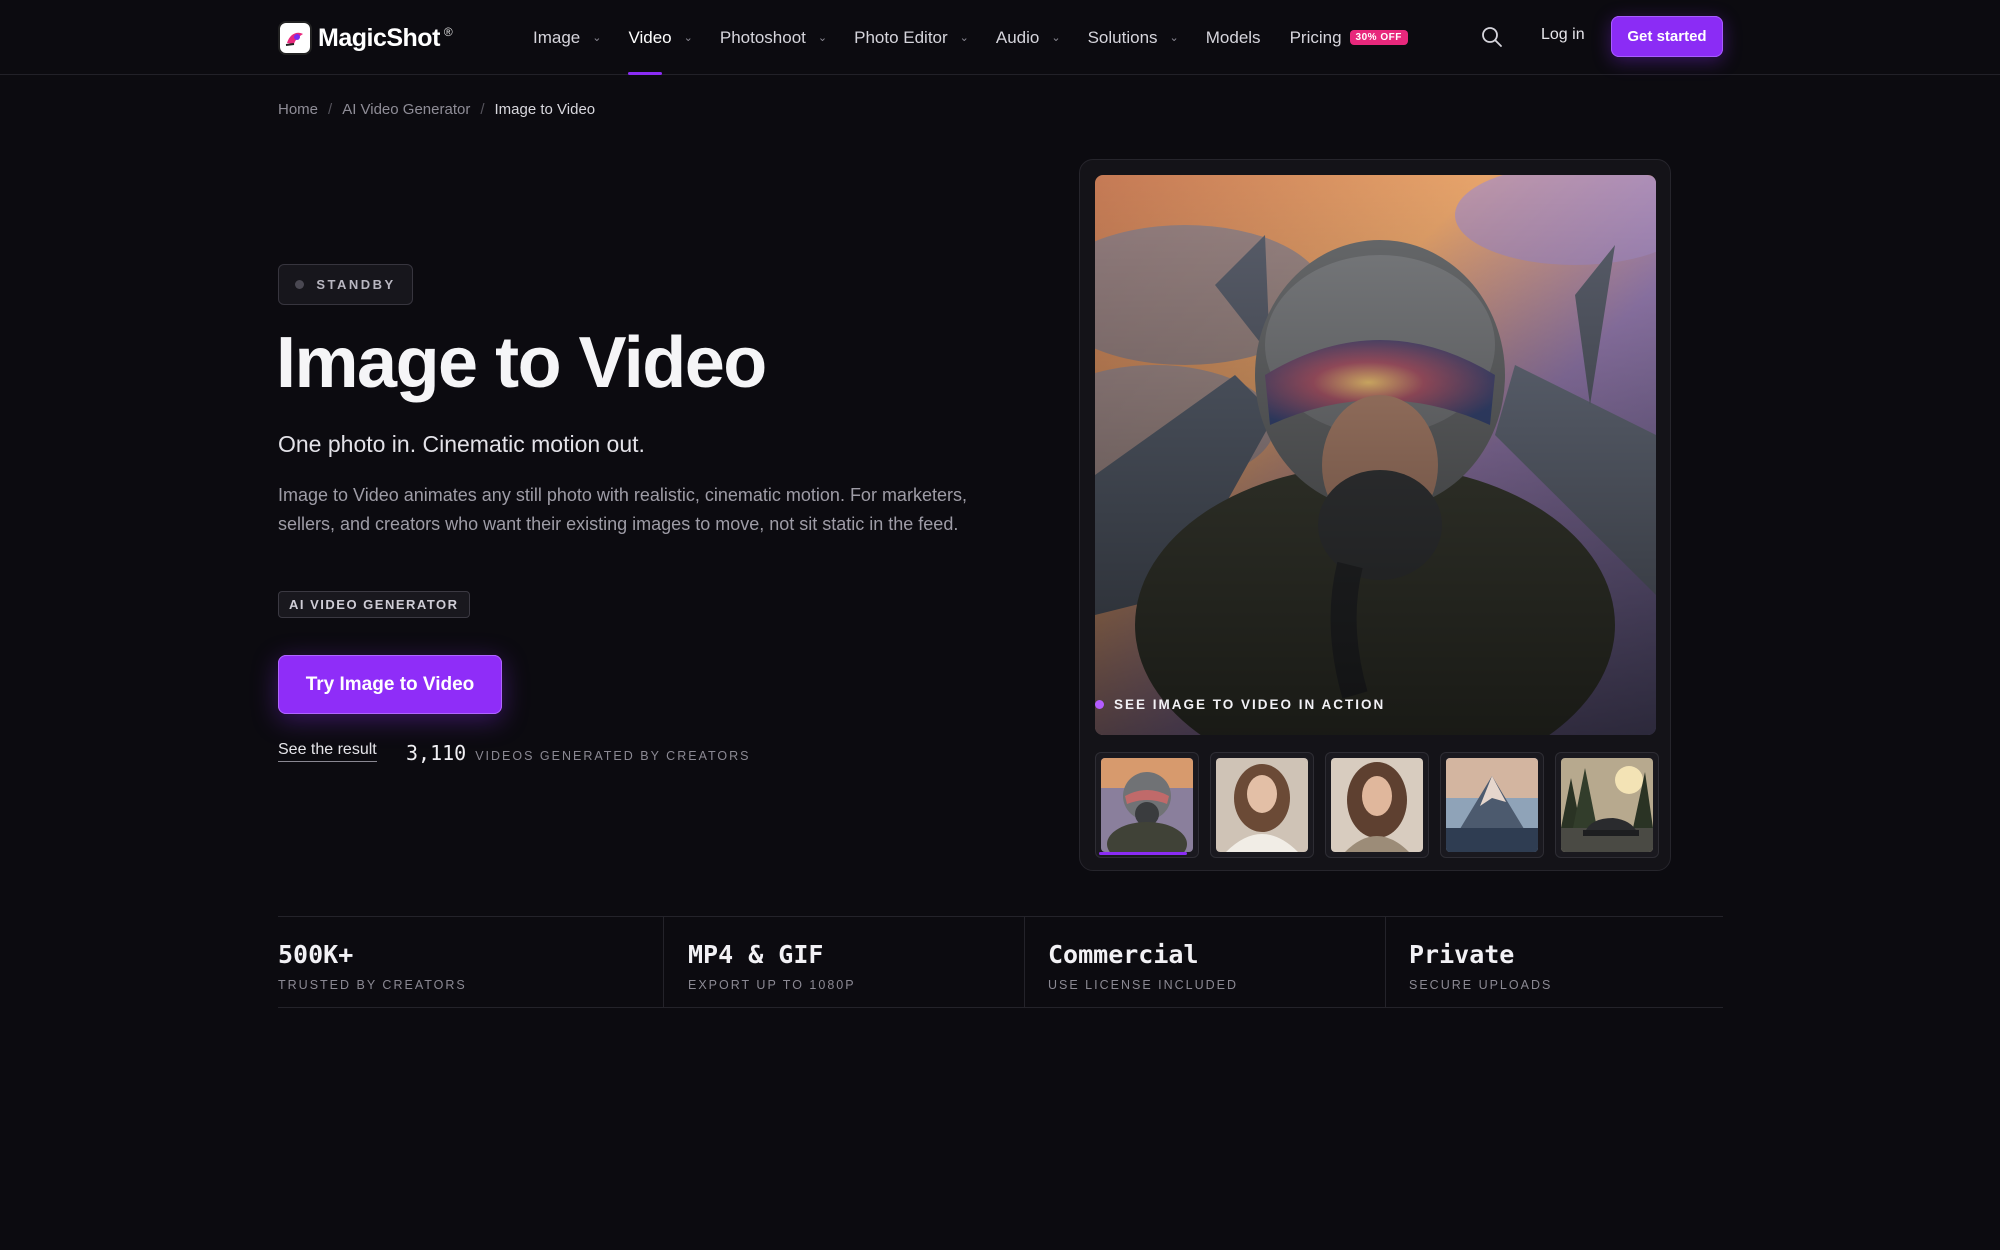 The width and height of the screenshot is (2000, 1250). I want to click on stat-label: USE LICENSE INCLUDED, so click(1143, 985).